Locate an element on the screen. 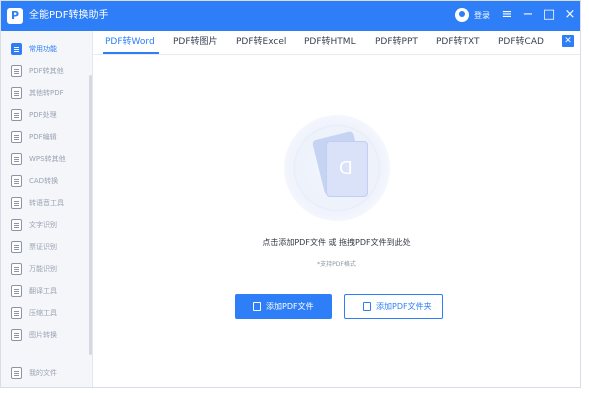  panel-close-icon: ✕ is located at coordinates (568, 41).